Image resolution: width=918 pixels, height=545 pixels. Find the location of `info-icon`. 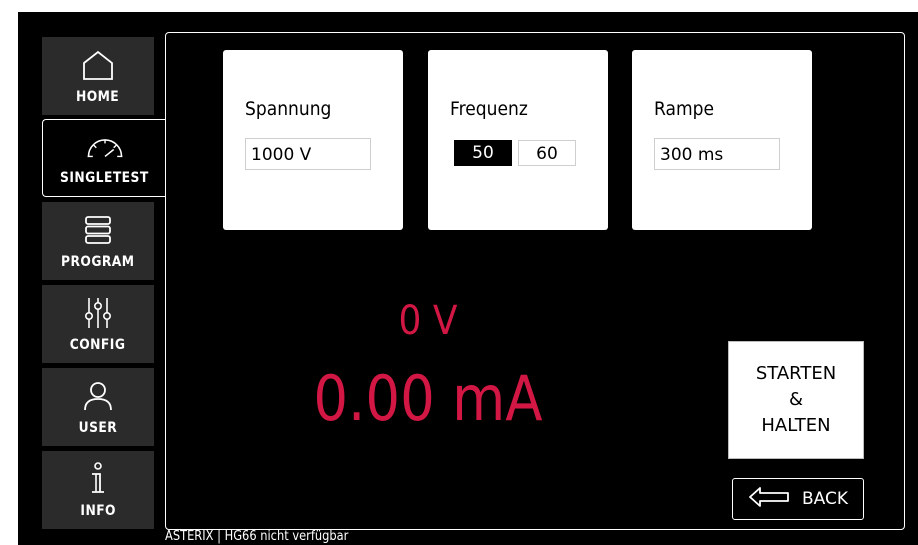

info-icon is located at coordinates (98, 479).